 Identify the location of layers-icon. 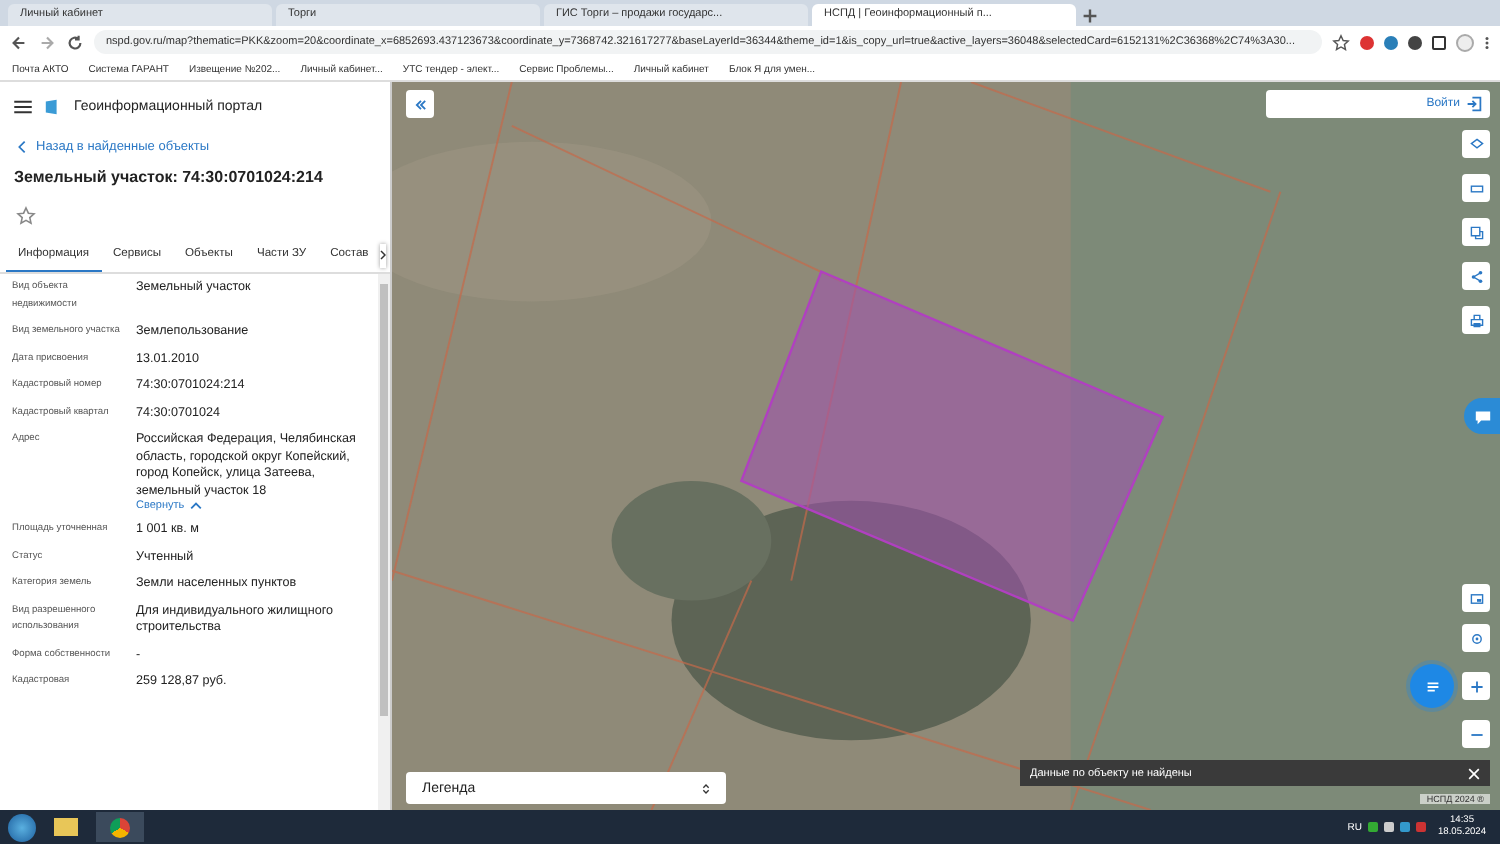
(1476, 144).